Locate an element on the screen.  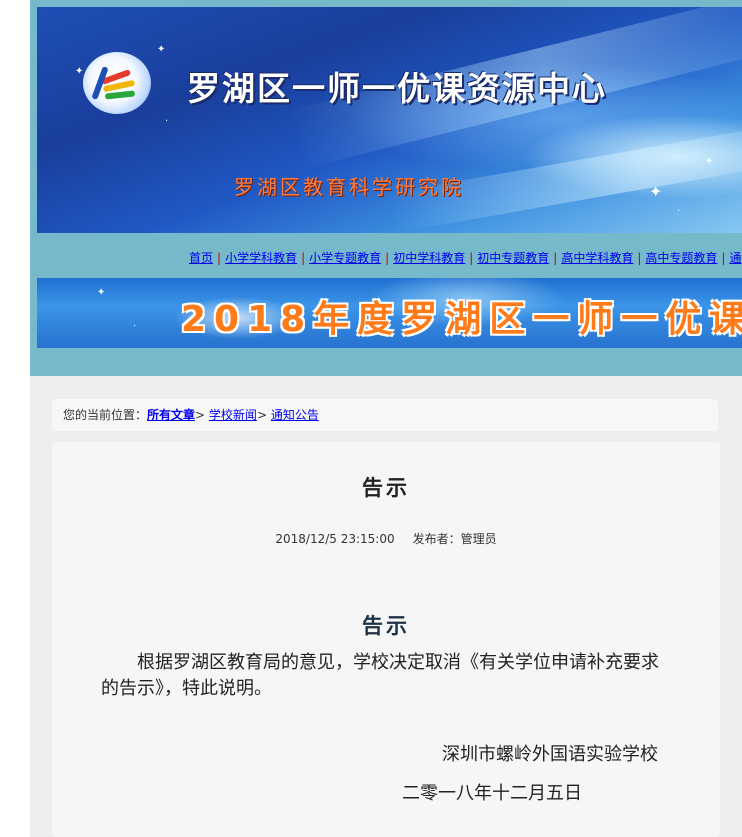
site-title: 罗湖区一师一优课资源中心 is located at coordinates (397, 88).